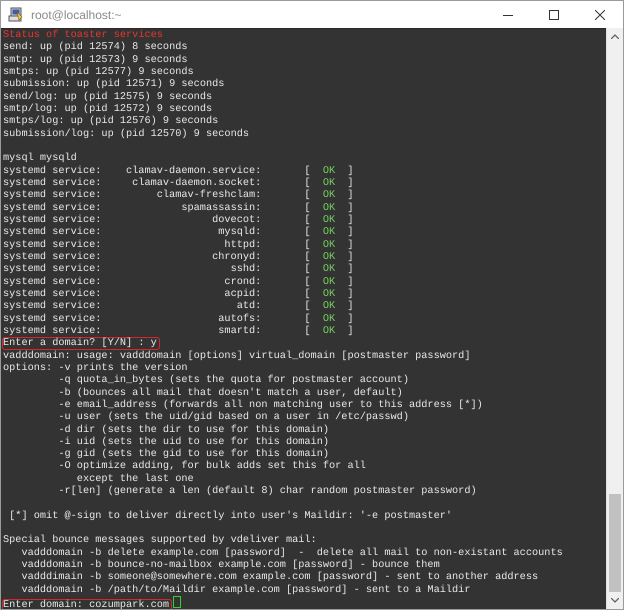 The width and height of the screenshot is (624, 610). What do you see at coordinates (193, 430) in the screenshot?
I see `output-line: -d dir (sets the dir to use for this domain)` at bounding box center [193, 430].